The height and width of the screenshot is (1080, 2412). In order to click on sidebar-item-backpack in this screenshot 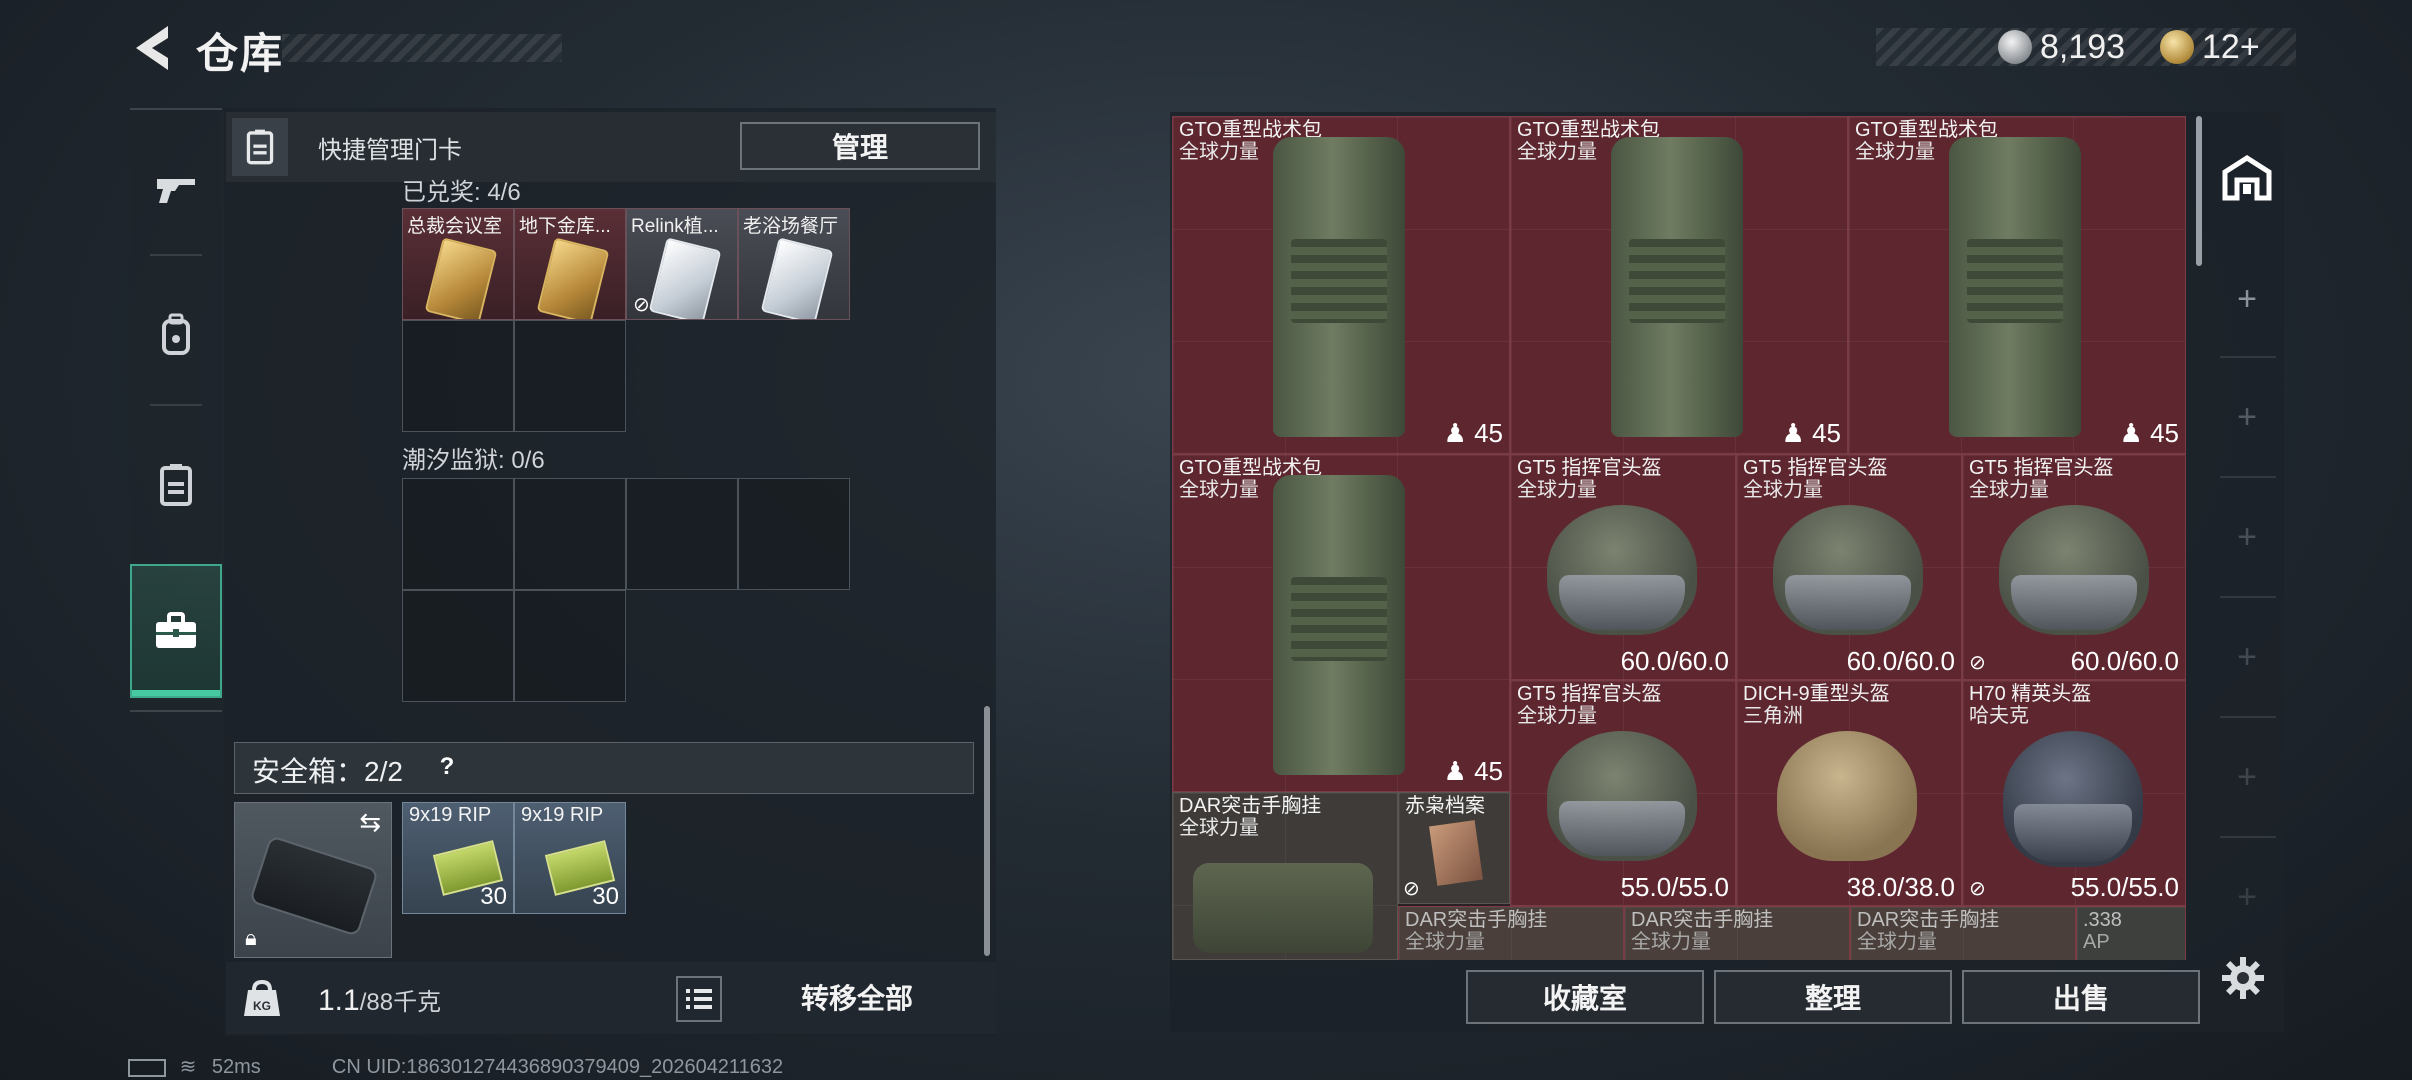, I will do `click(176, 335)`.